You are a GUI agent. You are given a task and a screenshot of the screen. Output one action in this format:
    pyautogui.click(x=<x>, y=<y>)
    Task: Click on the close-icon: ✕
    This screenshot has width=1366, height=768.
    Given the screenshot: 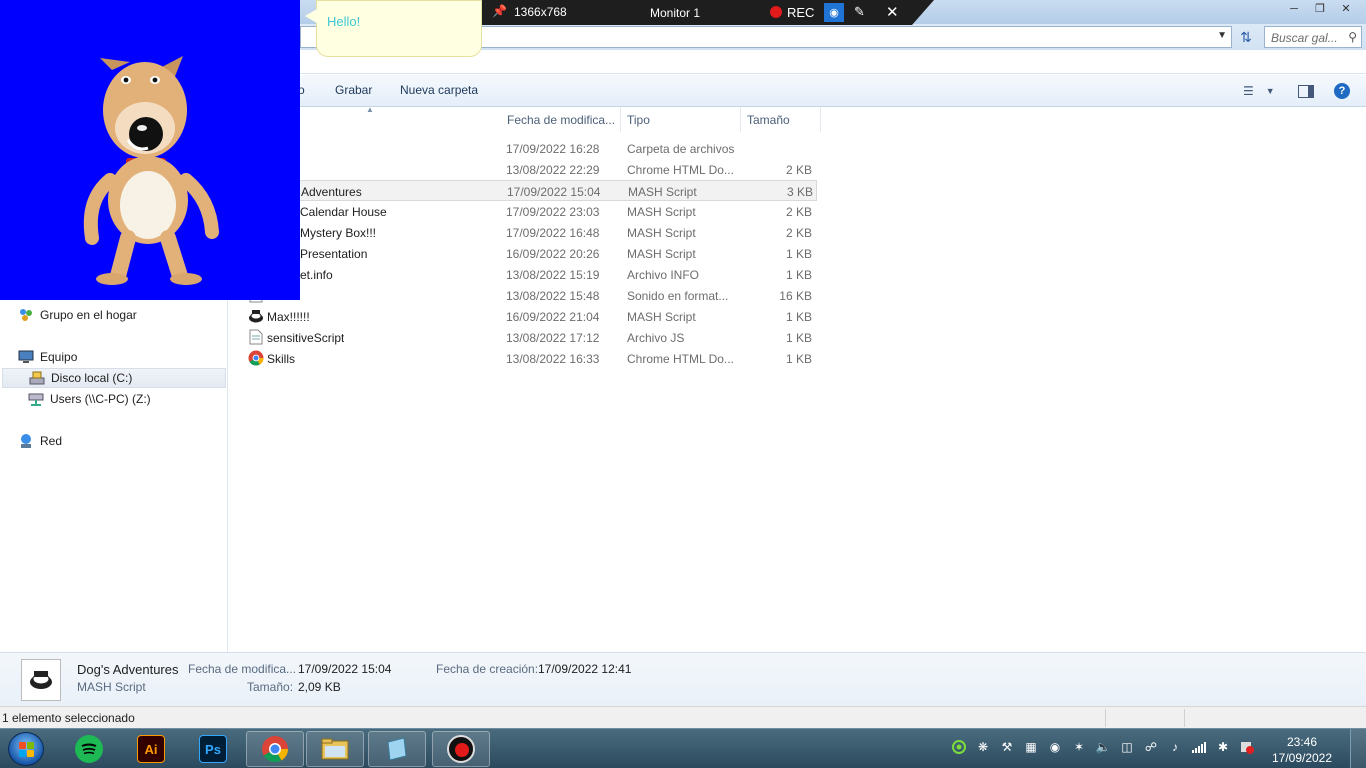 What is the action you would take?
    pyautogui.click(x=892, y=12)
    